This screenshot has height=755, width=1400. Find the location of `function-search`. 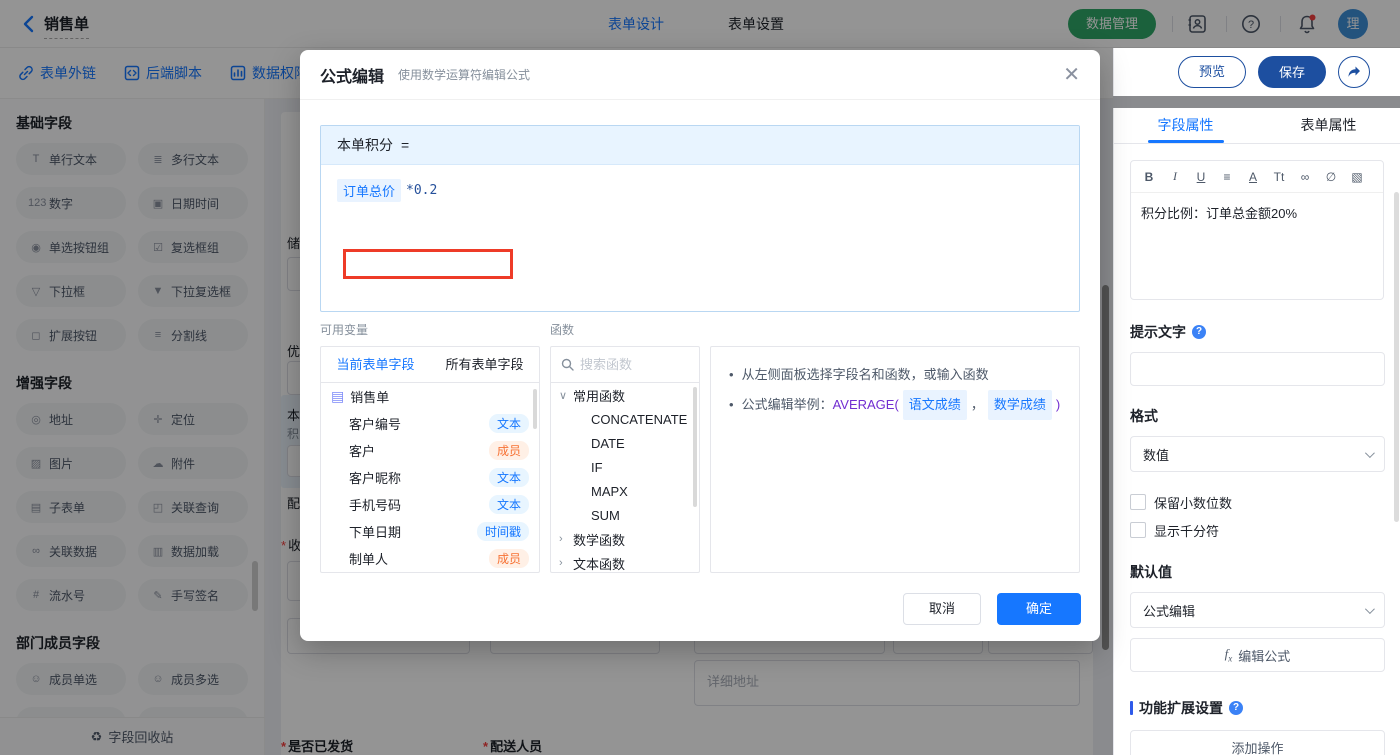

function-search is located at coordinates (625, 365).